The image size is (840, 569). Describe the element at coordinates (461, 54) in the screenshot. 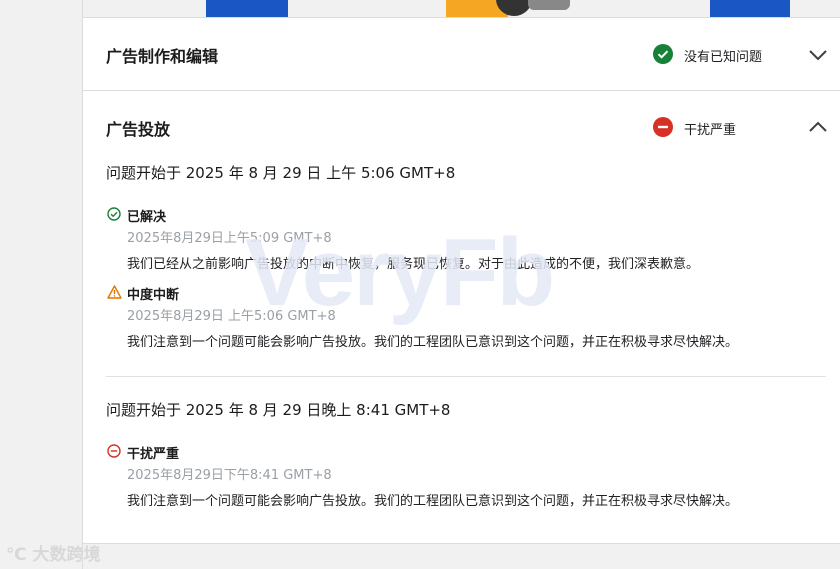

I see `section-ad-creation: 广告制作和编辑 没有已知问题` at that location.